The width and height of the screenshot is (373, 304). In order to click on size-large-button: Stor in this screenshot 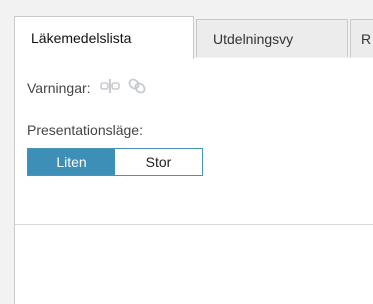, I will do `click(158, 162)`.